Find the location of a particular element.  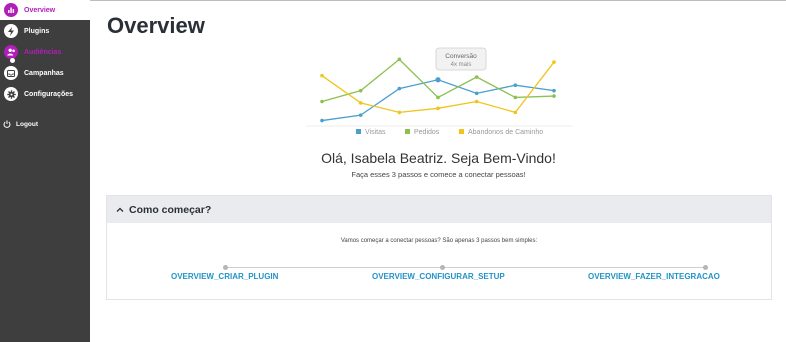

sidebar-item-campanhas: Campanhas is located at coordinates (45, 73).